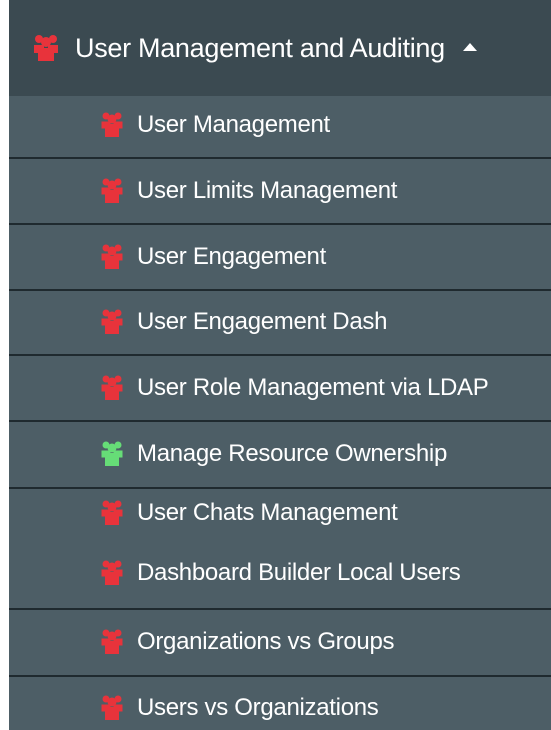 The image size is (551, 730). I want to click on menu-item-label: Dashboard Builder Local Users, so click(299, 572).